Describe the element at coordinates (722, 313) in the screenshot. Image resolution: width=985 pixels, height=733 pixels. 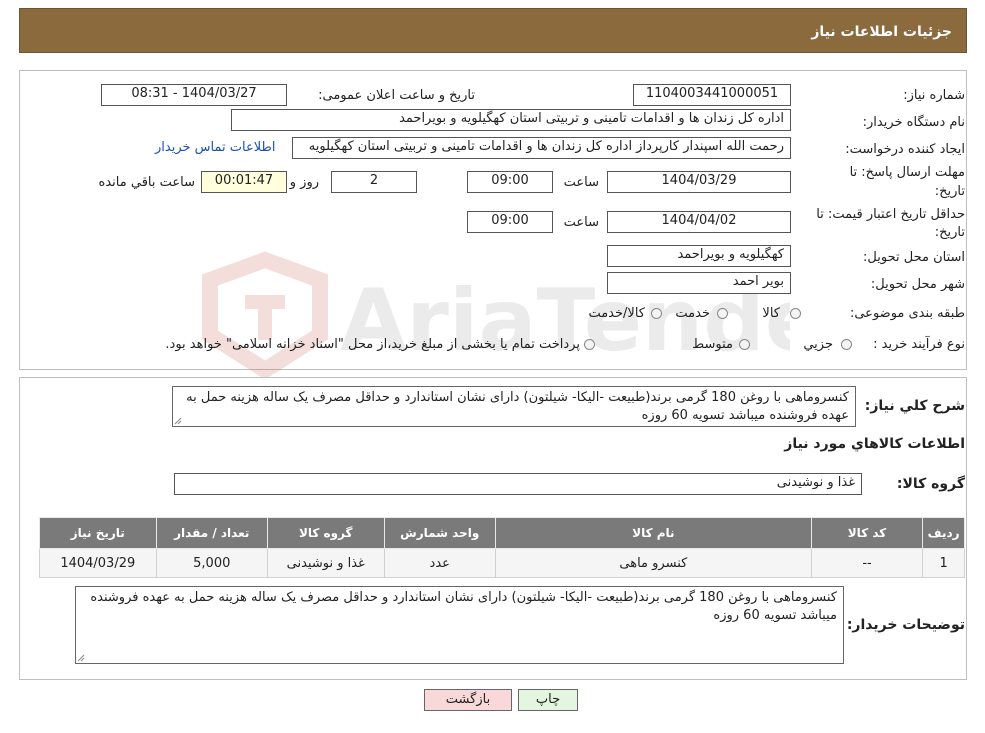
I see `category-radio-service` at that location.